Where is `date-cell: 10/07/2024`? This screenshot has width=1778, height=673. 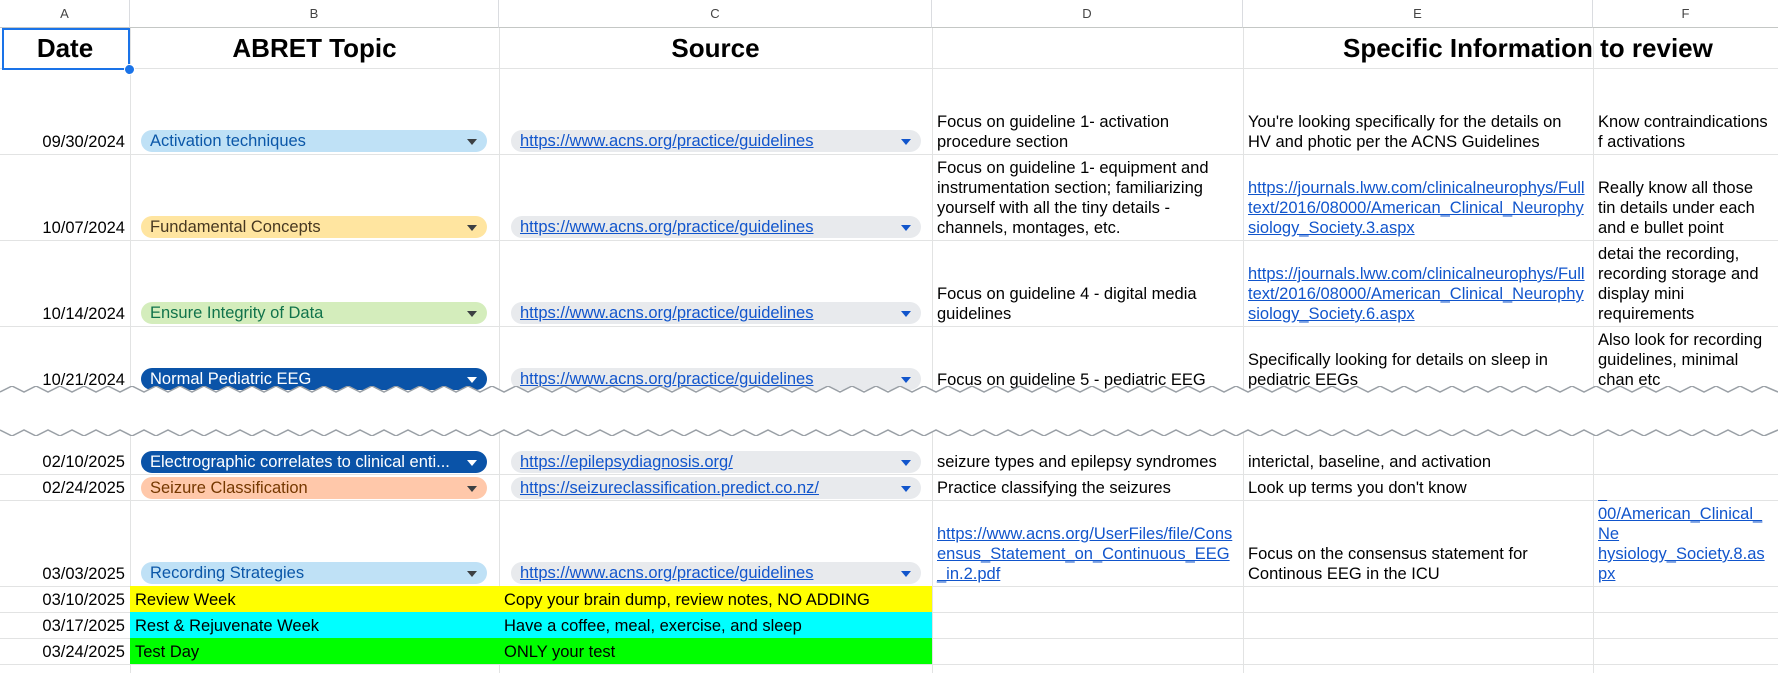
date-cell: 10/07/2024 is located at coordinates (65, 197).